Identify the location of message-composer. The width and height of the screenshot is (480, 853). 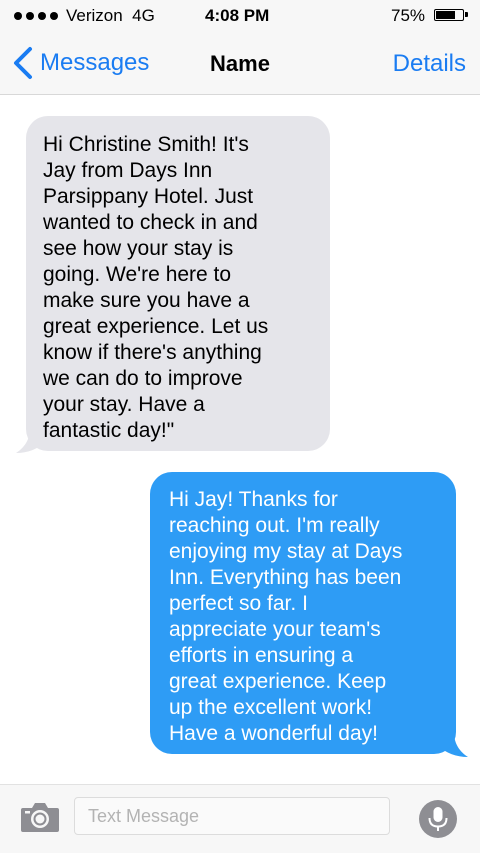
(240, 818).